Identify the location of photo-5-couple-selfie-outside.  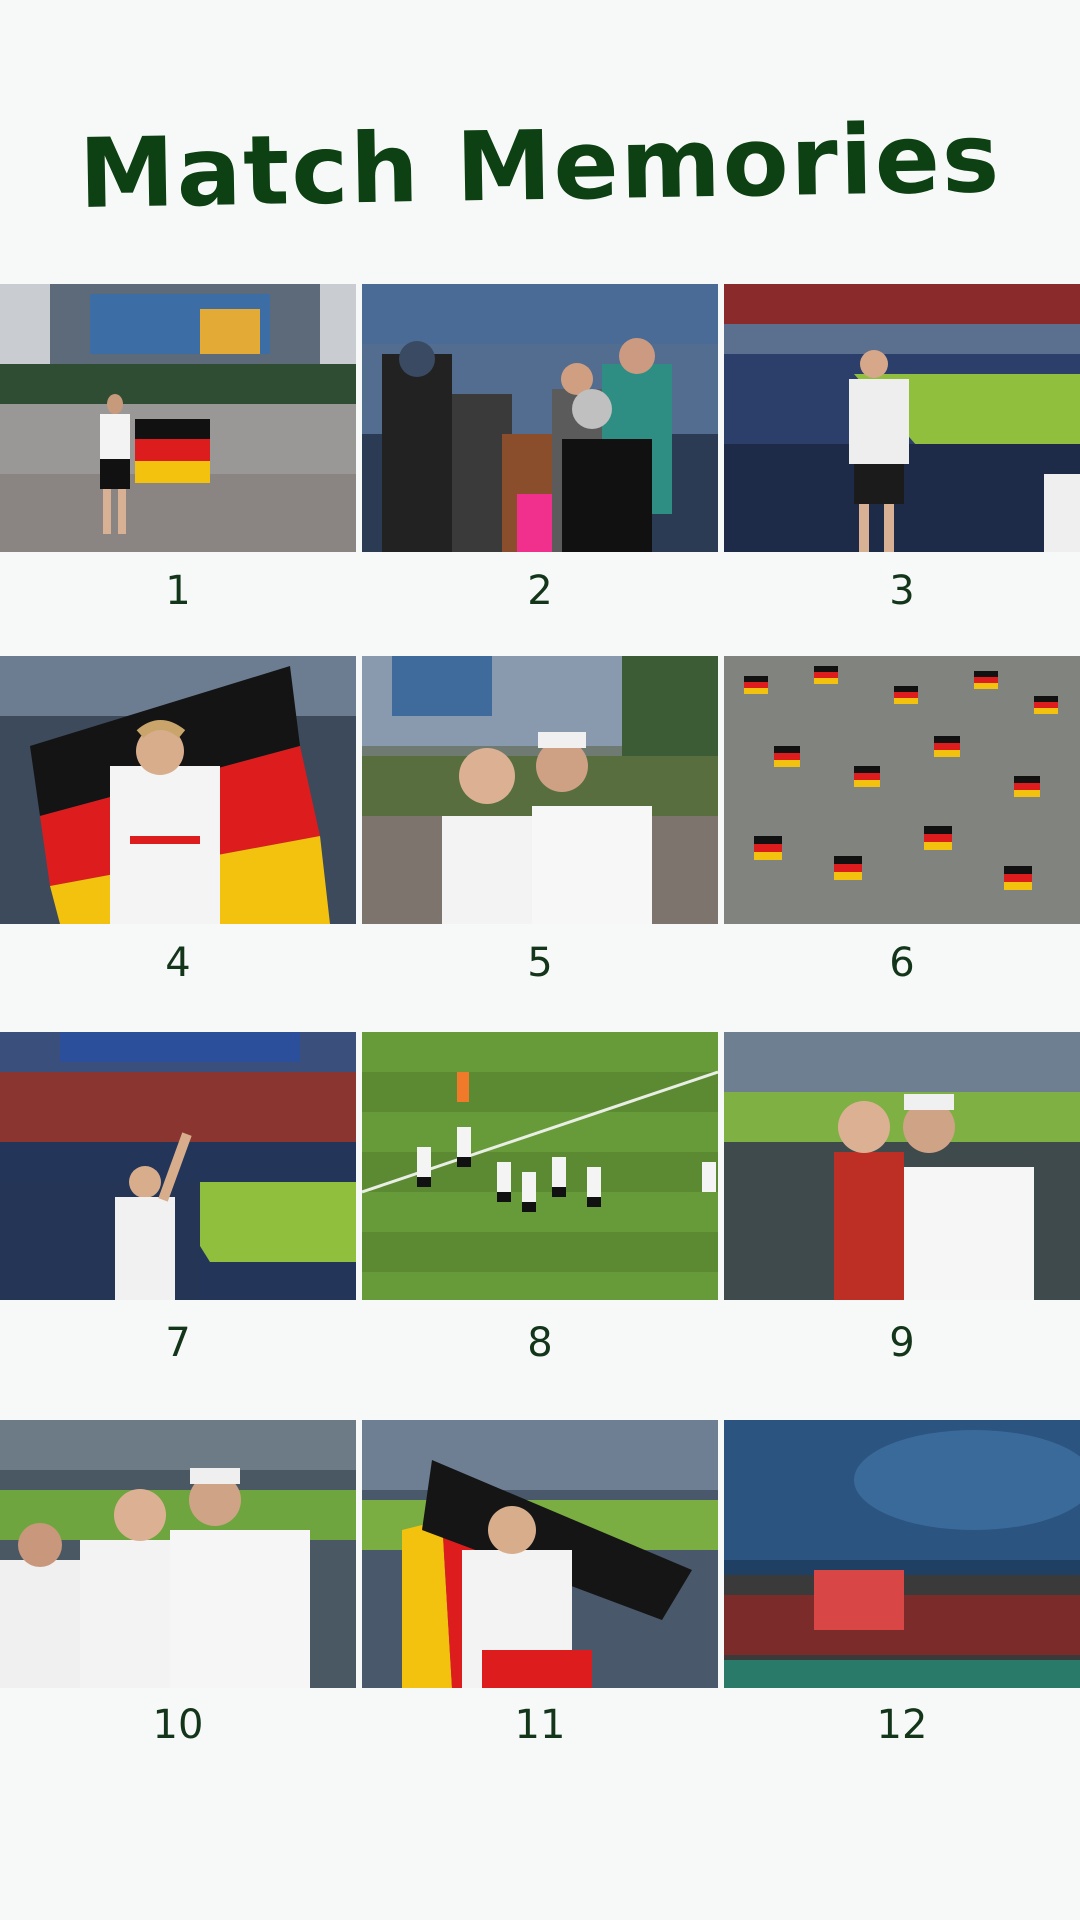
(540, 790).